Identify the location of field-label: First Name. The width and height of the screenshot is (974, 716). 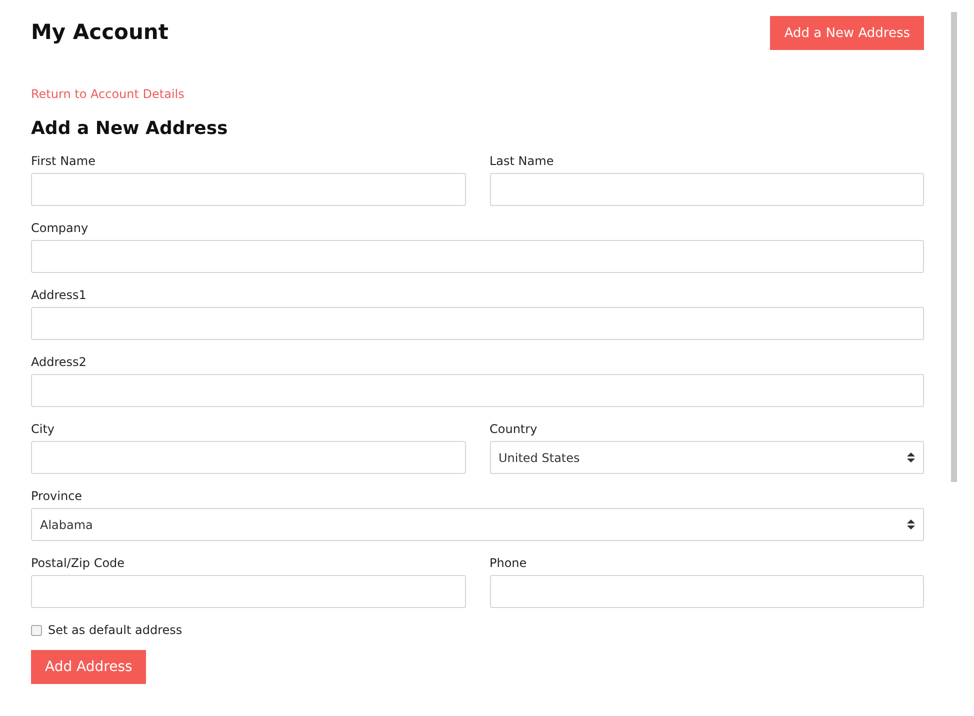
(63, 161).